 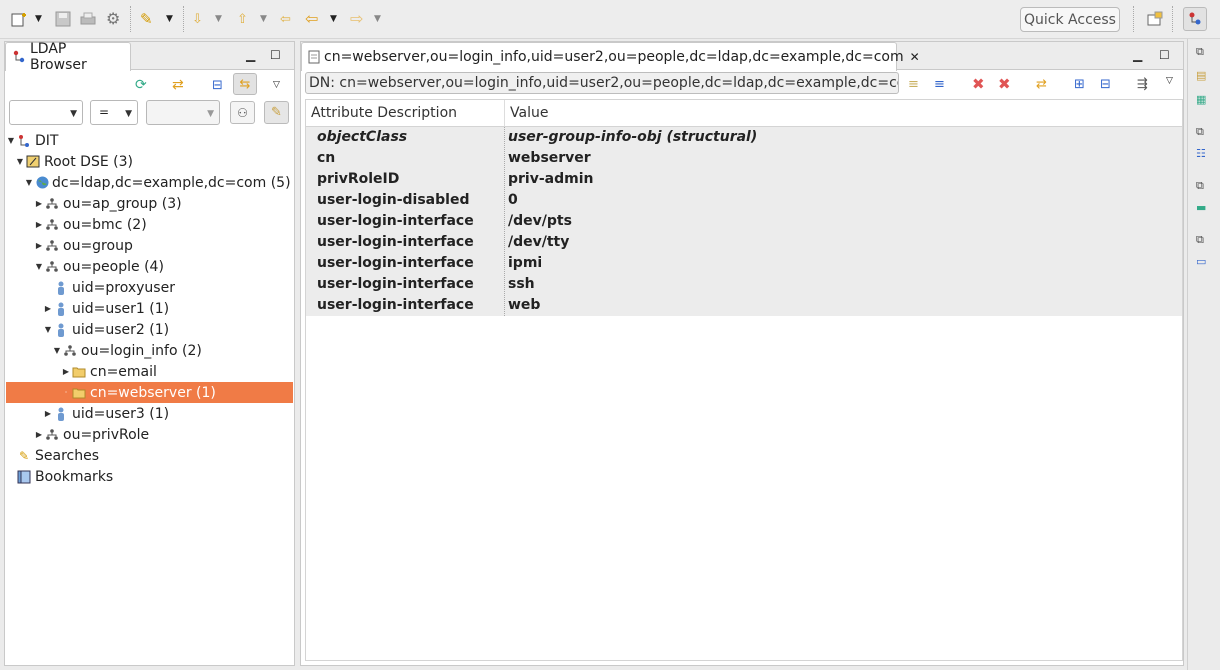 I want to click on quick-search-operator-combo: = ▼, so click(x=114, y=112).